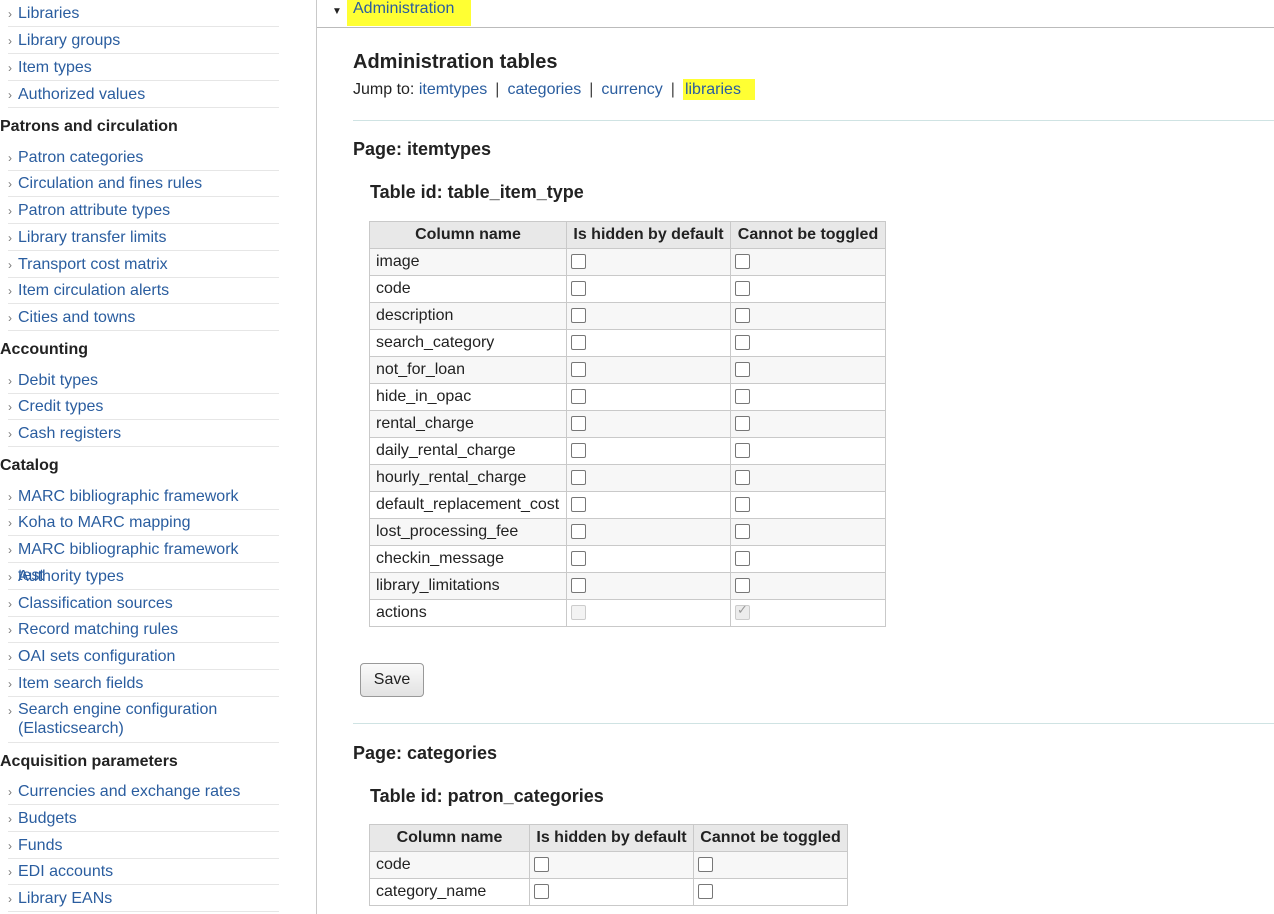 The height and width of the screenshot is (914, 1274). Describe the element at coordinates (143, 577) in the screenshot. I see `sidebar-item-authority-types: › Authority types` at that location.